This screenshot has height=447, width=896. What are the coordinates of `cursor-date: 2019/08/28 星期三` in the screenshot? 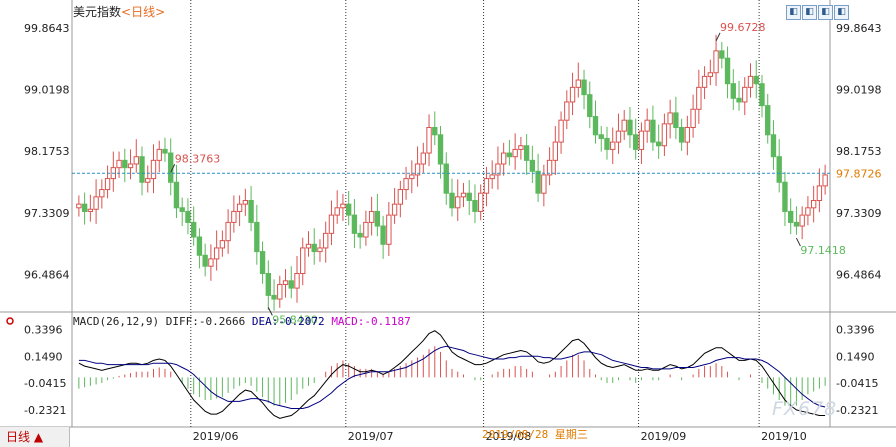 It's located at (535, 434).